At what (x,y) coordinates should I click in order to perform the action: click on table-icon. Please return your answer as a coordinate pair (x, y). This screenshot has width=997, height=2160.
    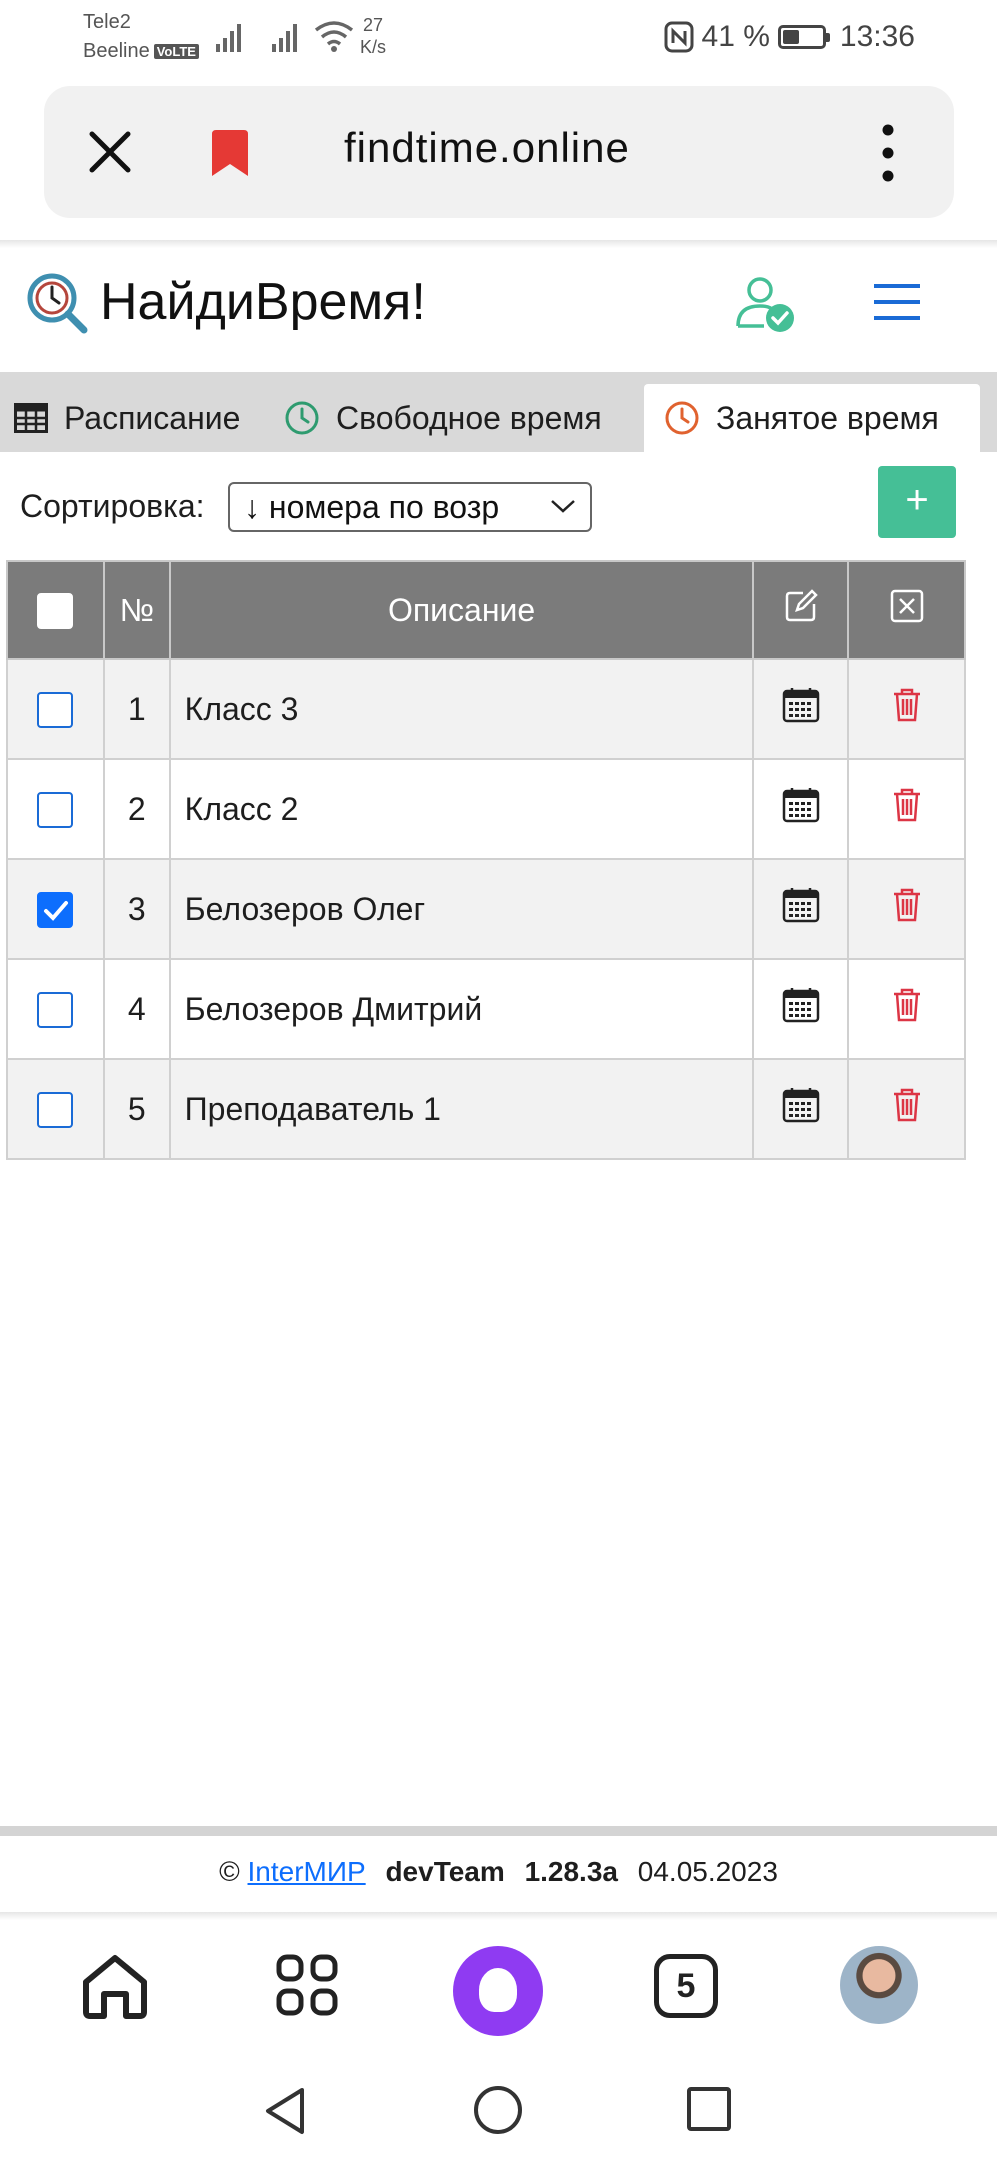
    Looking at the image, I should click on (31, 418).